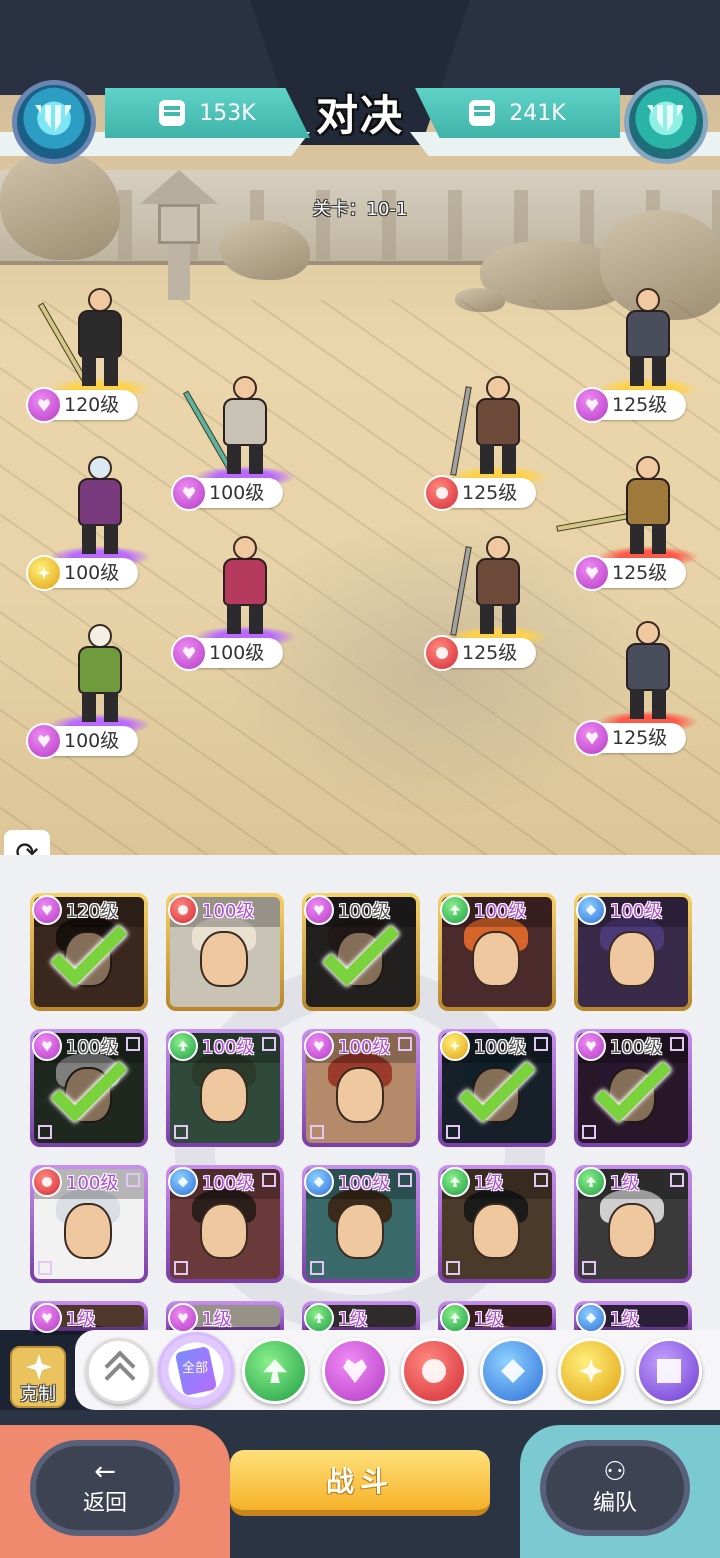  Describe the element at coordinates (83, 338) in the screenshot. I see `warrior-figure` at that location.